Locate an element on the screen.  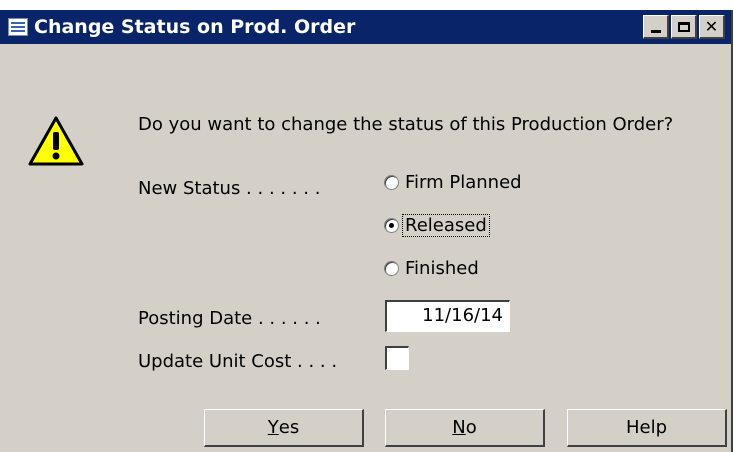
no-button: No is located at coordinates (465, 428).